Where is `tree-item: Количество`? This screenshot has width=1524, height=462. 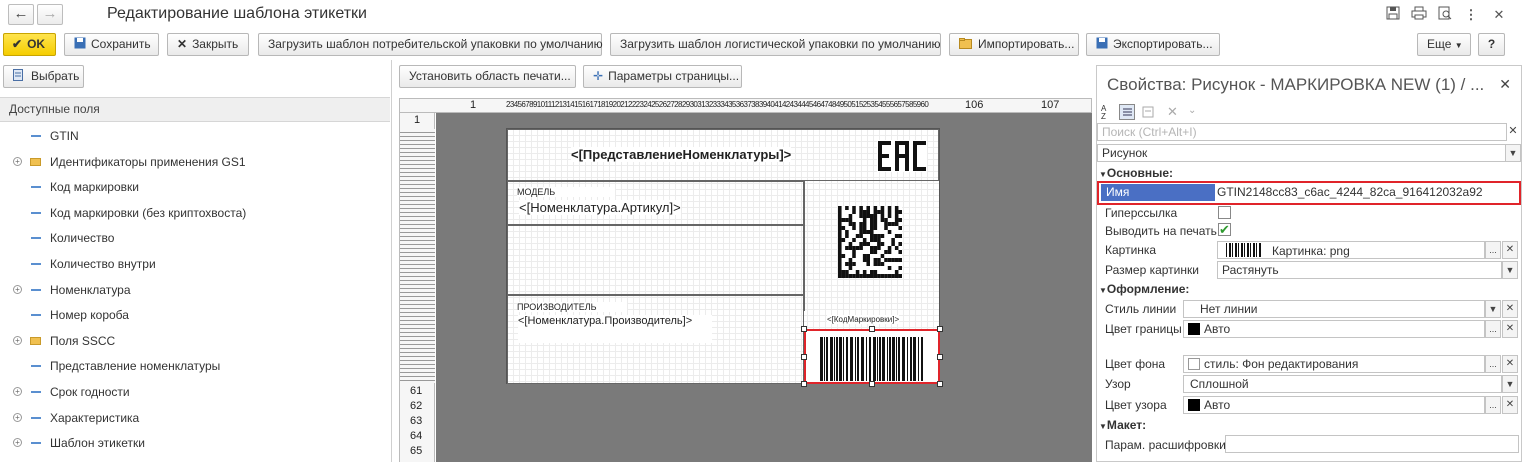 tree-item: Количество is located at coordinates (195, 238).